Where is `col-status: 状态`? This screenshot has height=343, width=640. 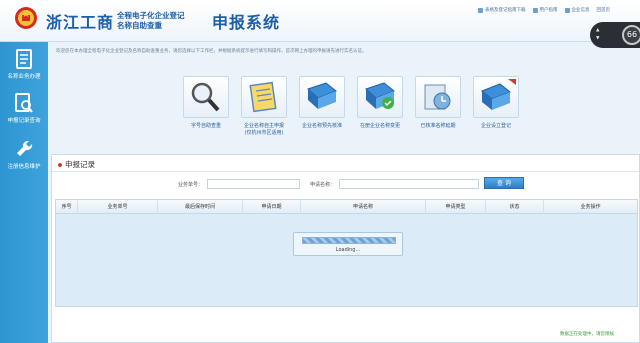 col-status: 状态 is located at coordinates (515, 207).